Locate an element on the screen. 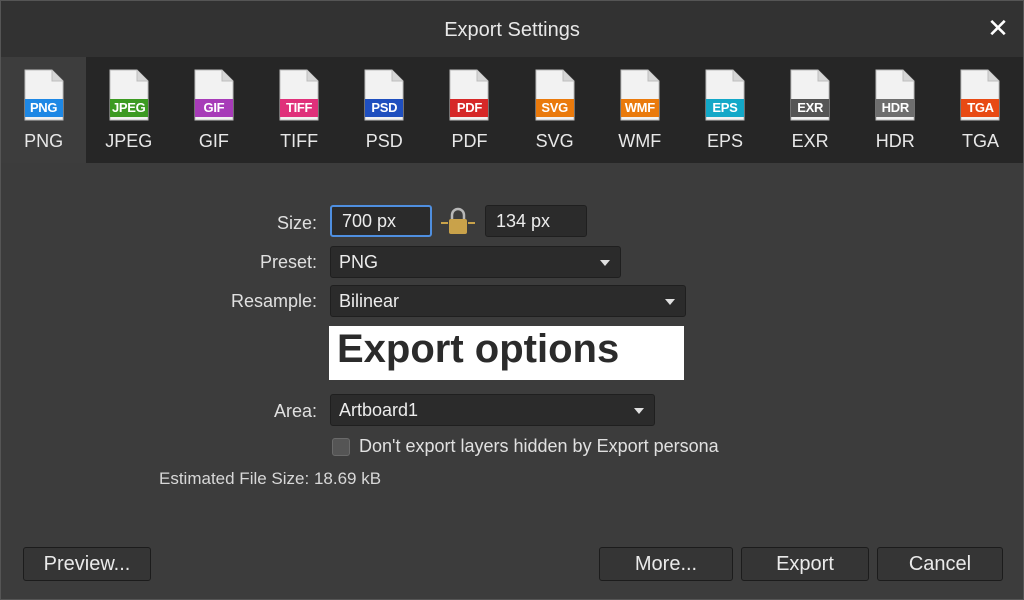 Image resolution: width=1024 pixels, height=600 pixels. hdr-file-icon: HDR is located at coordinates (895, 95).